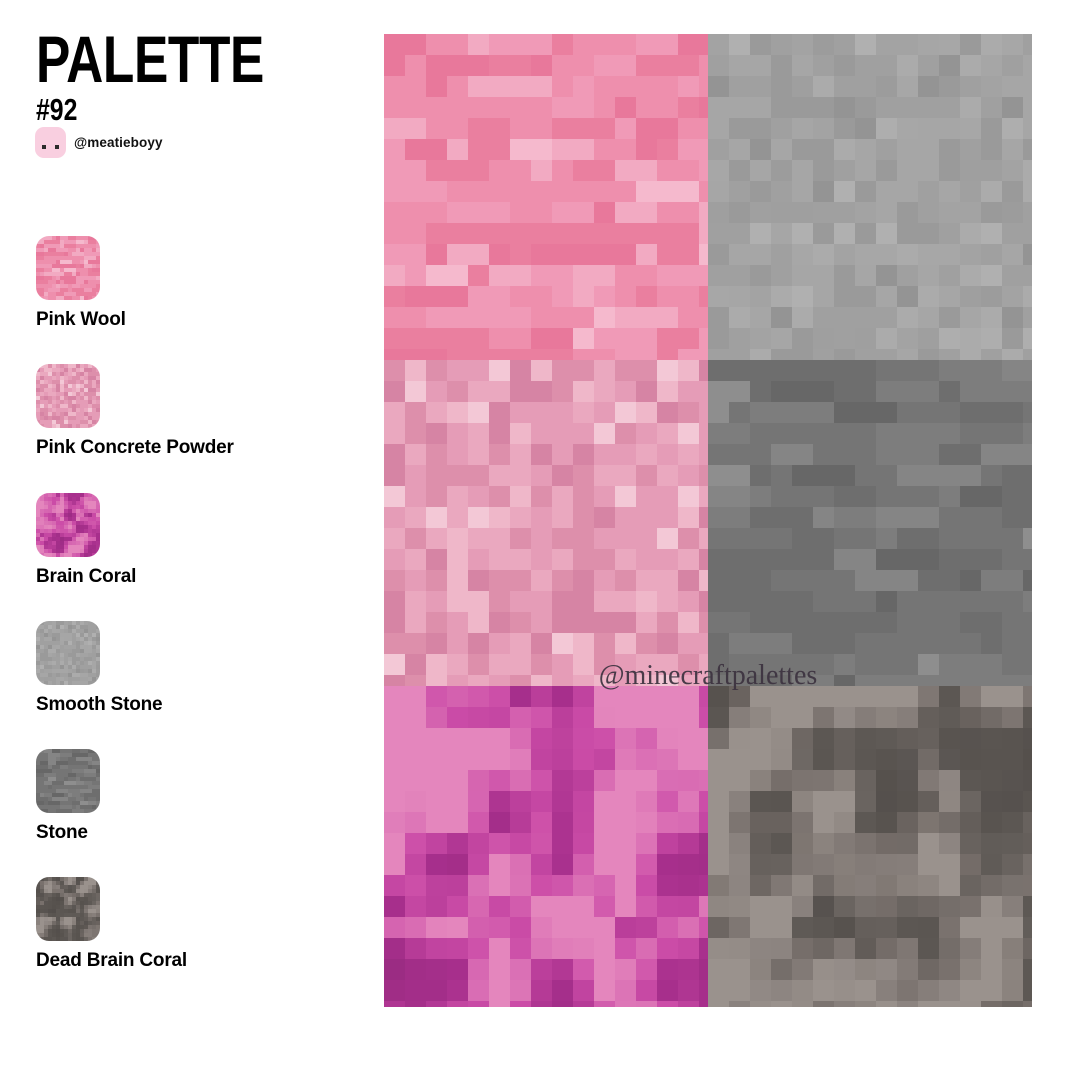 Image resolution: width=1080 pixels, height=1080 pixels. What do you see at coordinates (68, 653) in the screenshot?
I see `swatch-color-smooth` at bounding box center [68, 653].